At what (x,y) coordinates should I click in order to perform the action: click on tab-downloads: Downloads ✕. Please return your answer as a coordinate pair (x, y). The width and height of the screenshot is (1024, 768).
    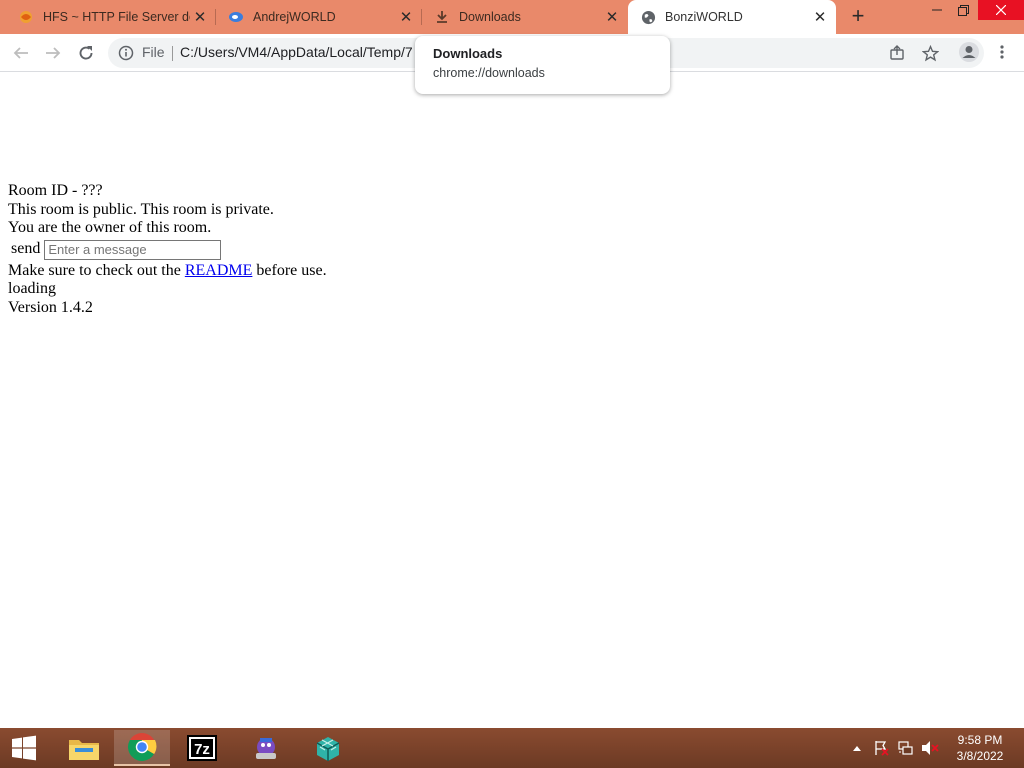
    Looking at the image, I should click on (525, 17).